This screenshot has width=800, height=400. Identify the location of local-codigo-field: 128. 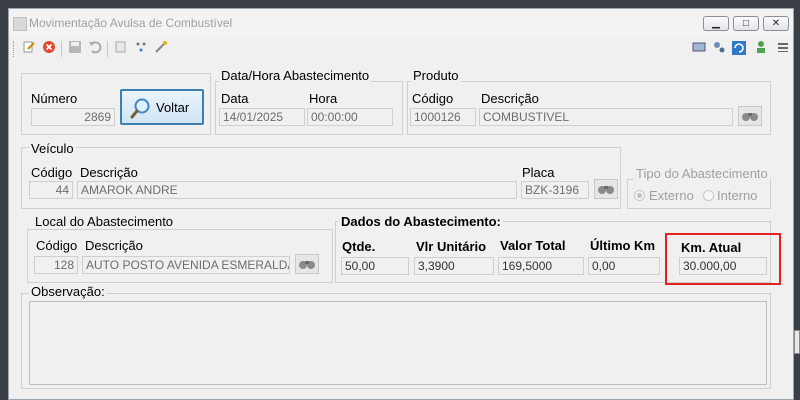
(56, 265).